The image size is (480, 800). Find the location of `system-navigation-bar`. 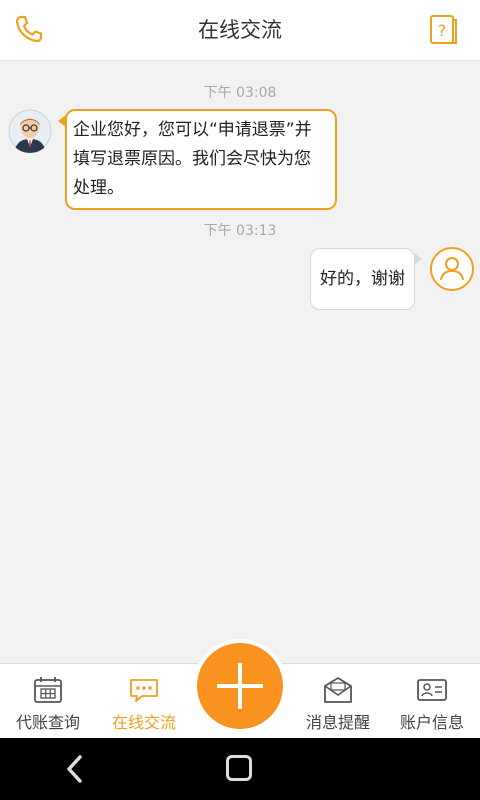

system-navigation-bar is located at coordinates (240, 769).